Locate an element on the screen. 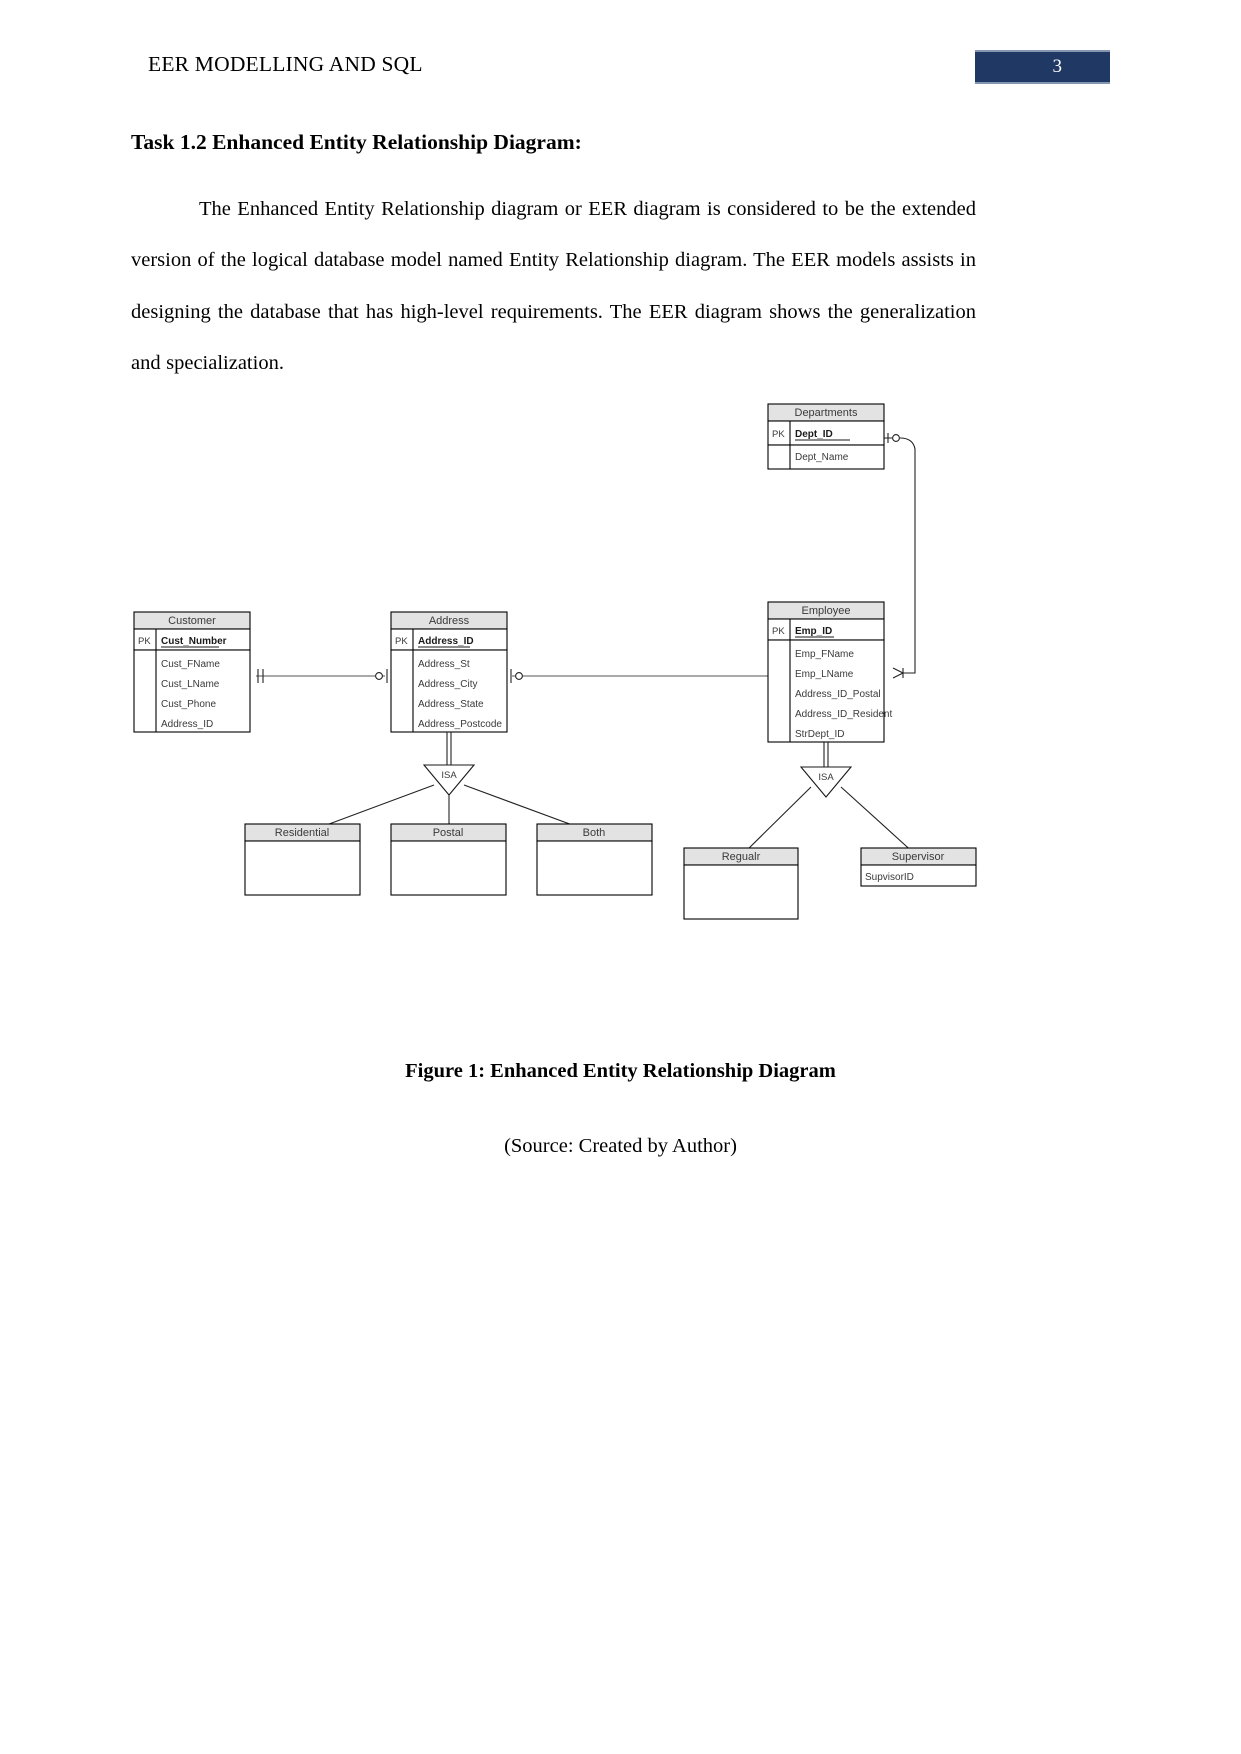 This screenshot has width=1241, height=1754. entity-title: Customer is located at coordinates (192, 621).